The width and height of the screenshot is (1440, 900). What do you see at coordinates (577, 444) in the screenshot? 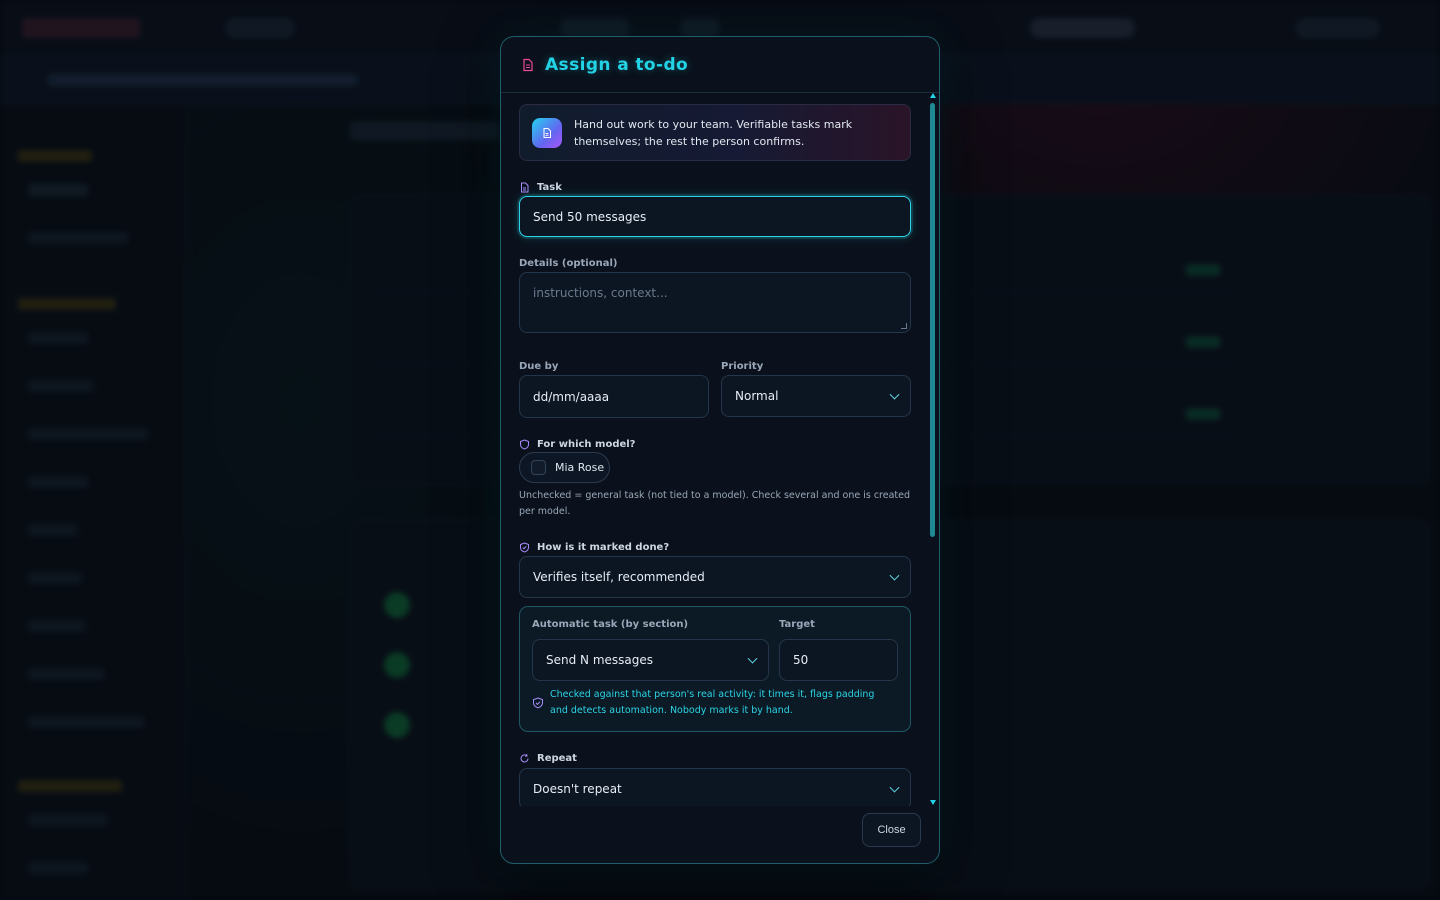
I see `model-label: For which model?` at bounding box center [577, 444].